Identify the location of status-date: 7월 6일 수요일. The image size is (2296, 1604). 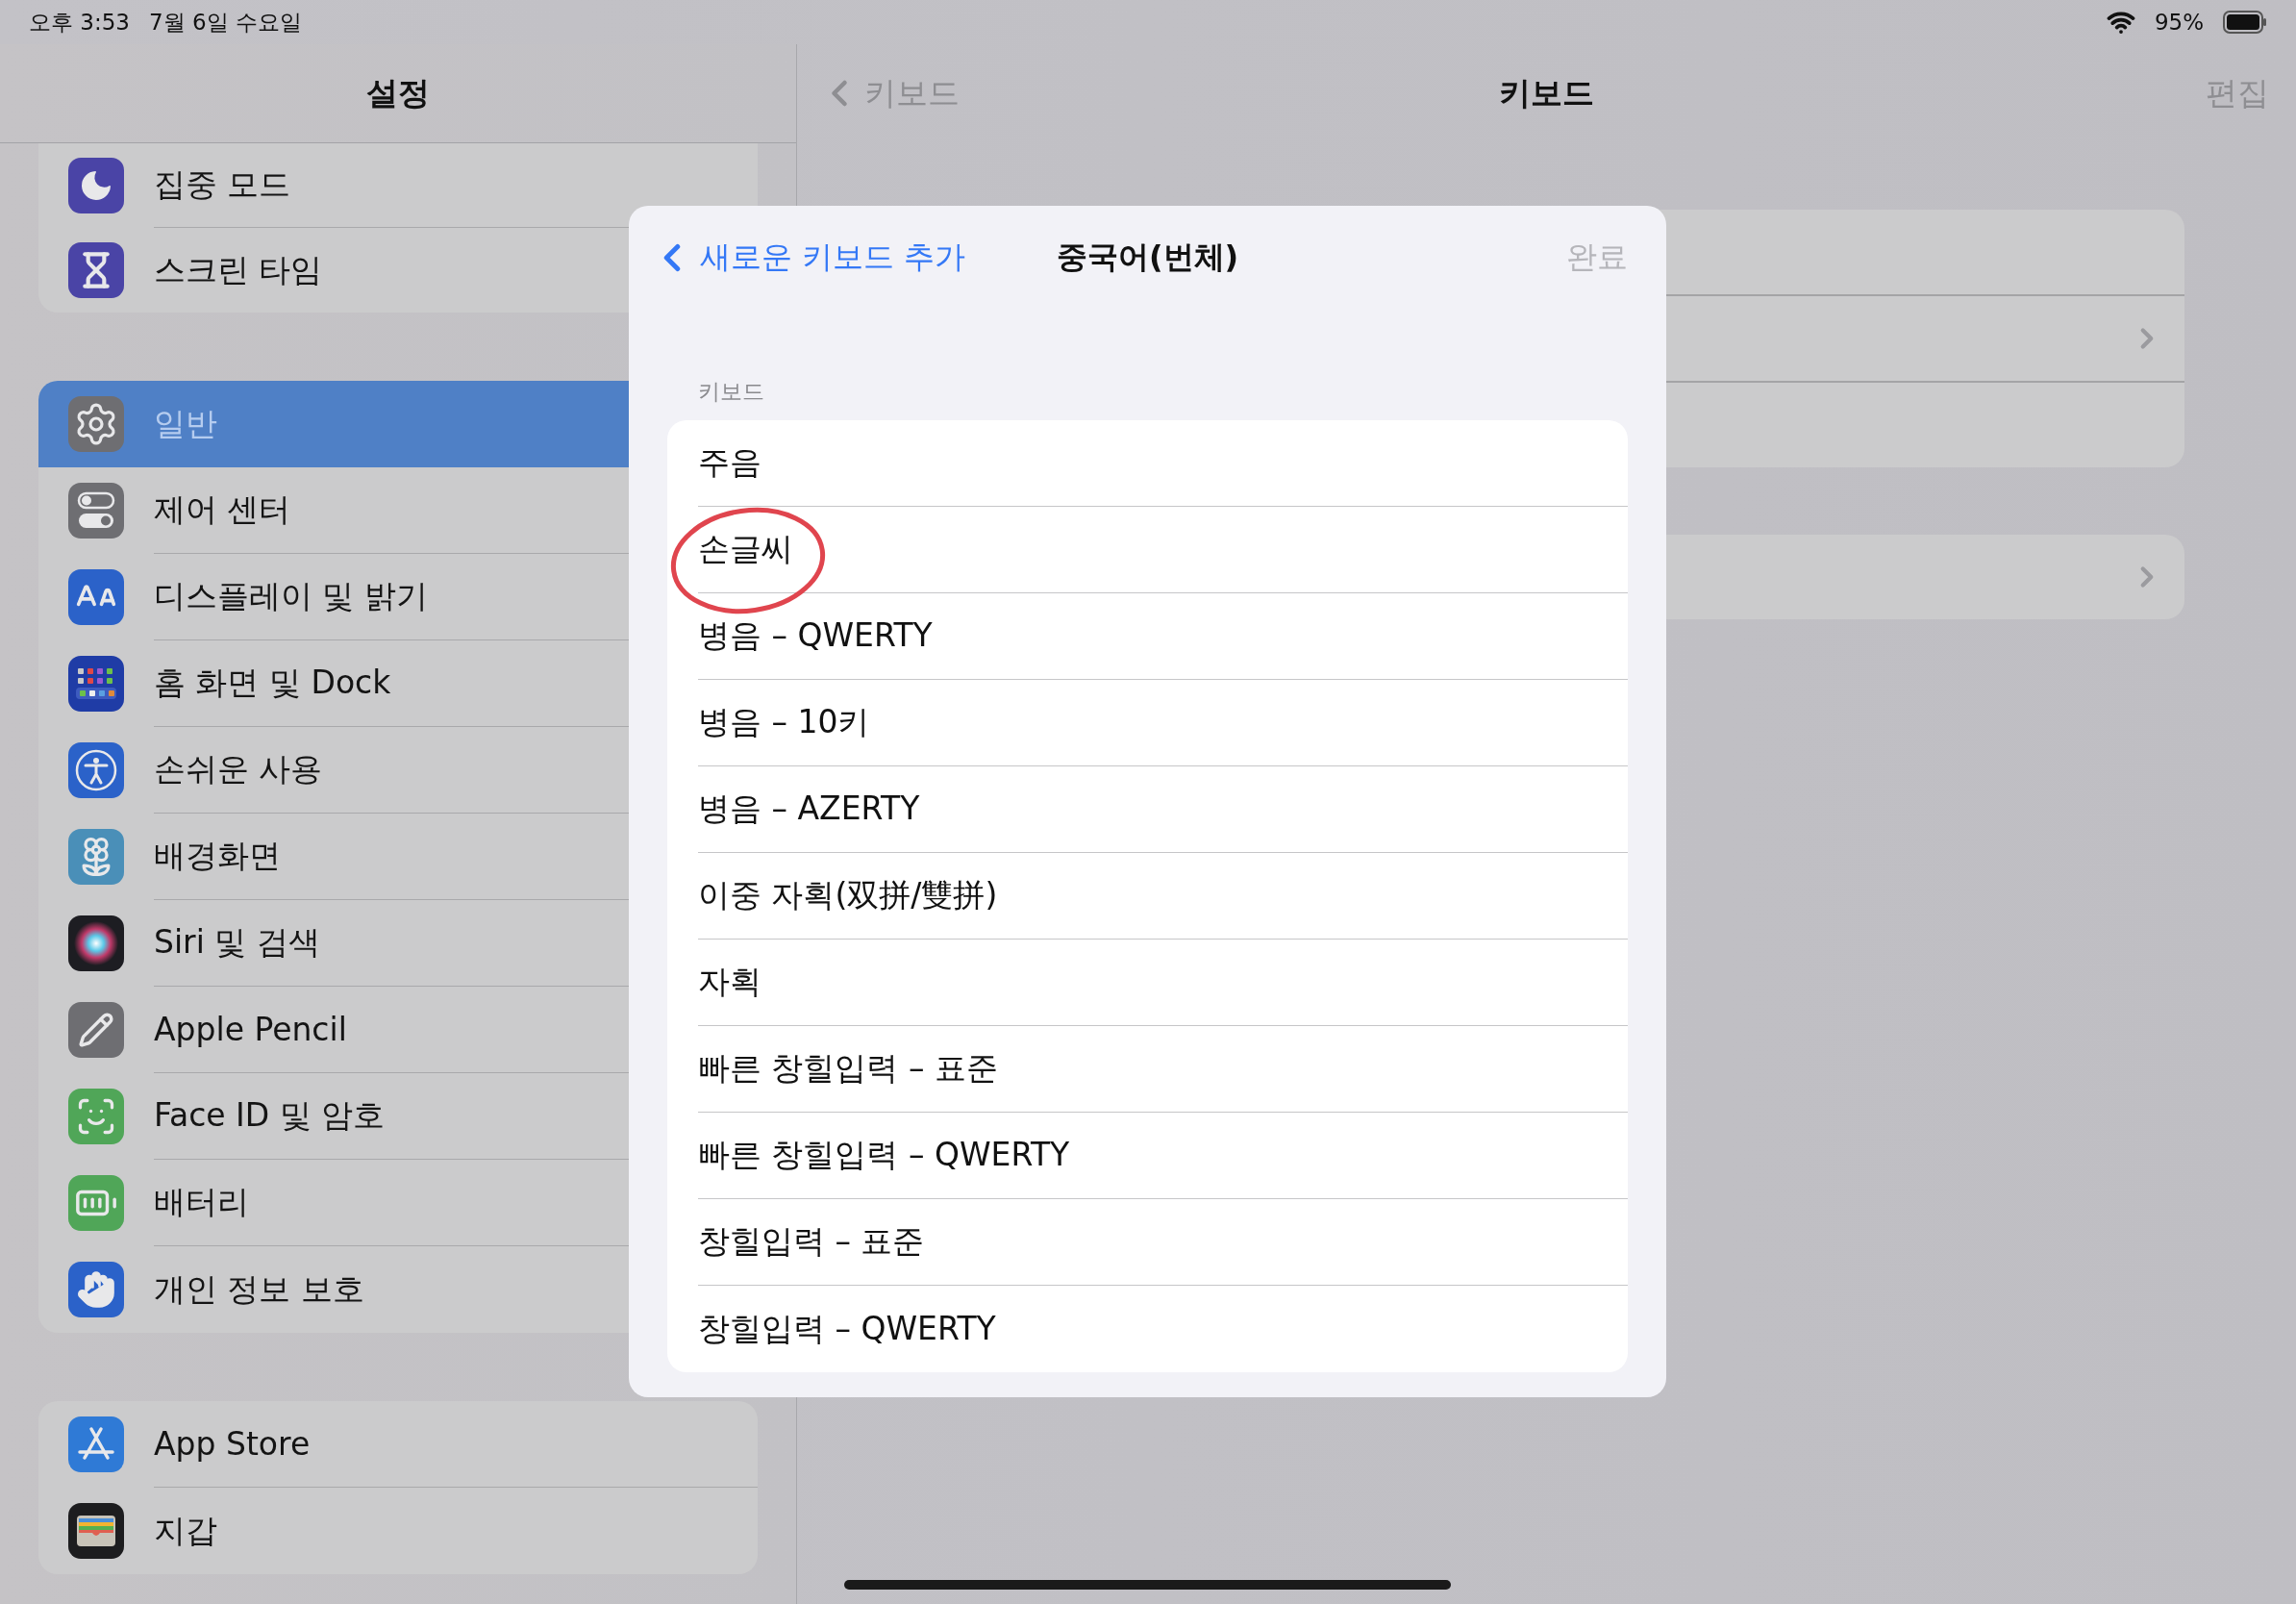
(225, 22).